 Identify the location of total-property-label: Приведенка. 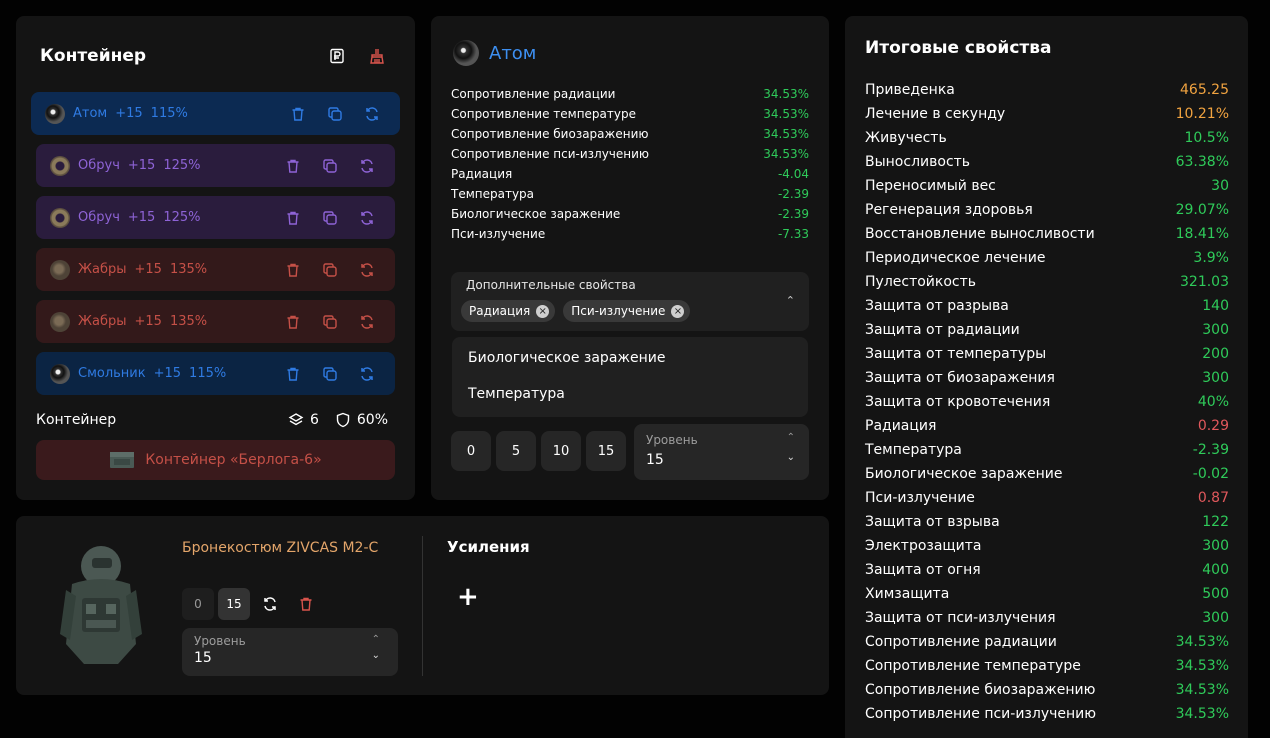
(910, 90).